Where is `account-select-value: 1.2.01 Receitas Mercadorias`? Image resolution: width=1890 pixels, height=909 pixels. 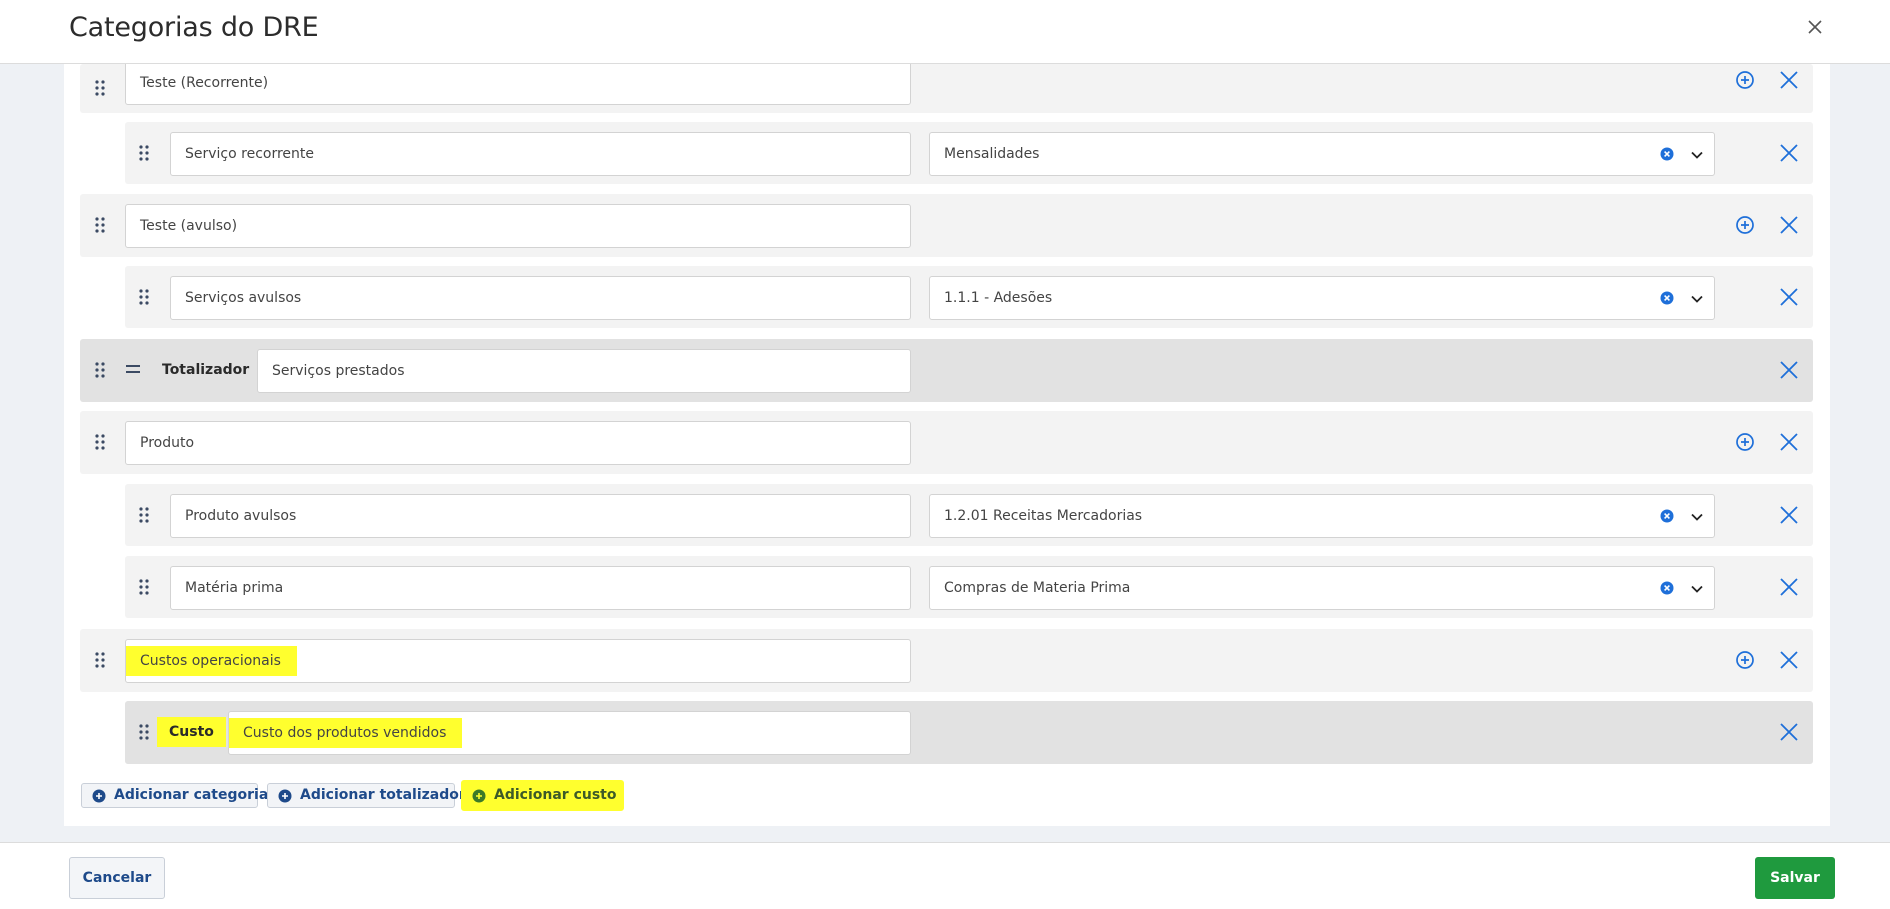
account-select-value: 1.2.01 Receitas Mercadorias is located at coordinates (1043, 516).